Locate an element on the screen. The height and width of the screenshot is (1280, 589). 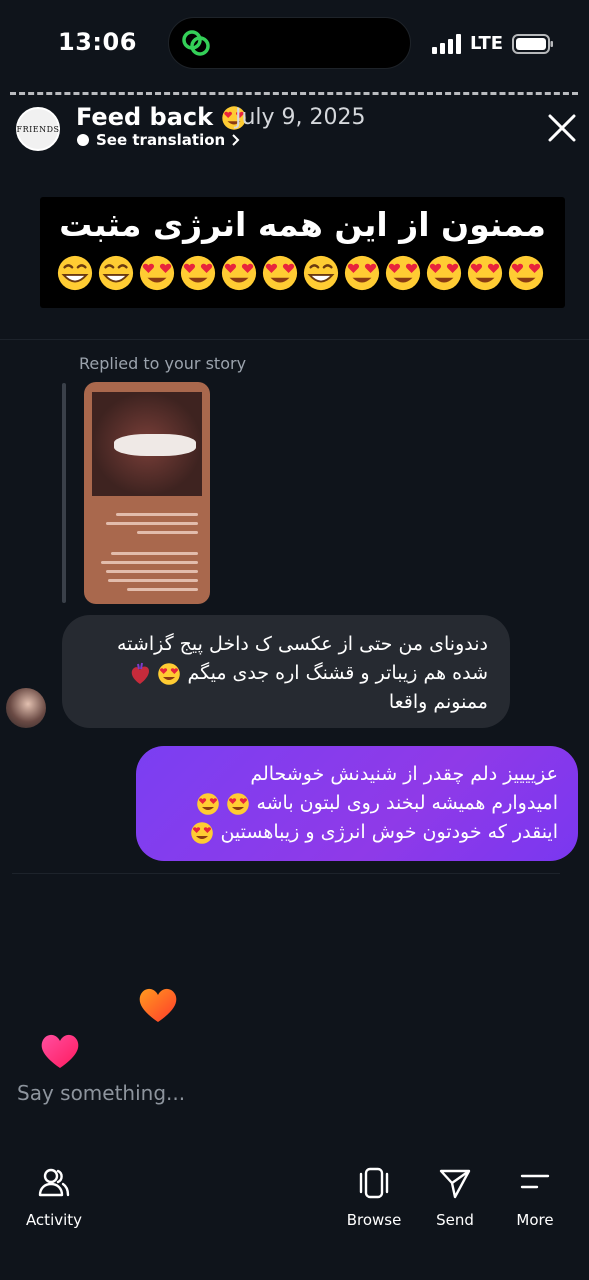
story-title: Feed back is located at coordinates (161, 117).